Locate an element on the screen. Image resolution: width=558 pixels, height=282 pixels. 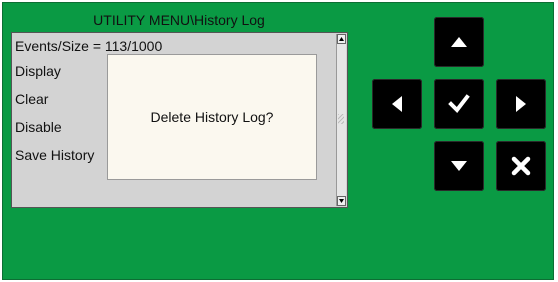
scroll-grip is located at coordinates (341, 119).